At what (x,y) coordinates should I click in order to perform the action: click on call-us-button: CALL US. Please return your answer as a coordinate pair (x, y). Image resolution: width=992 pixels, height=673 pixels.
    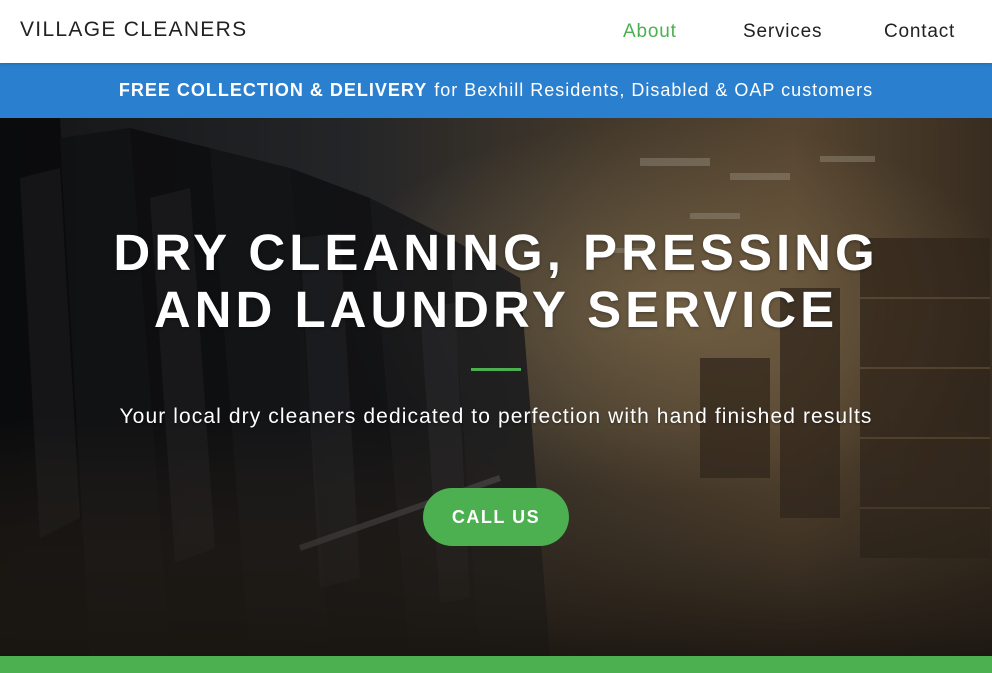
    Looking at the image, I should click on (496, 517).